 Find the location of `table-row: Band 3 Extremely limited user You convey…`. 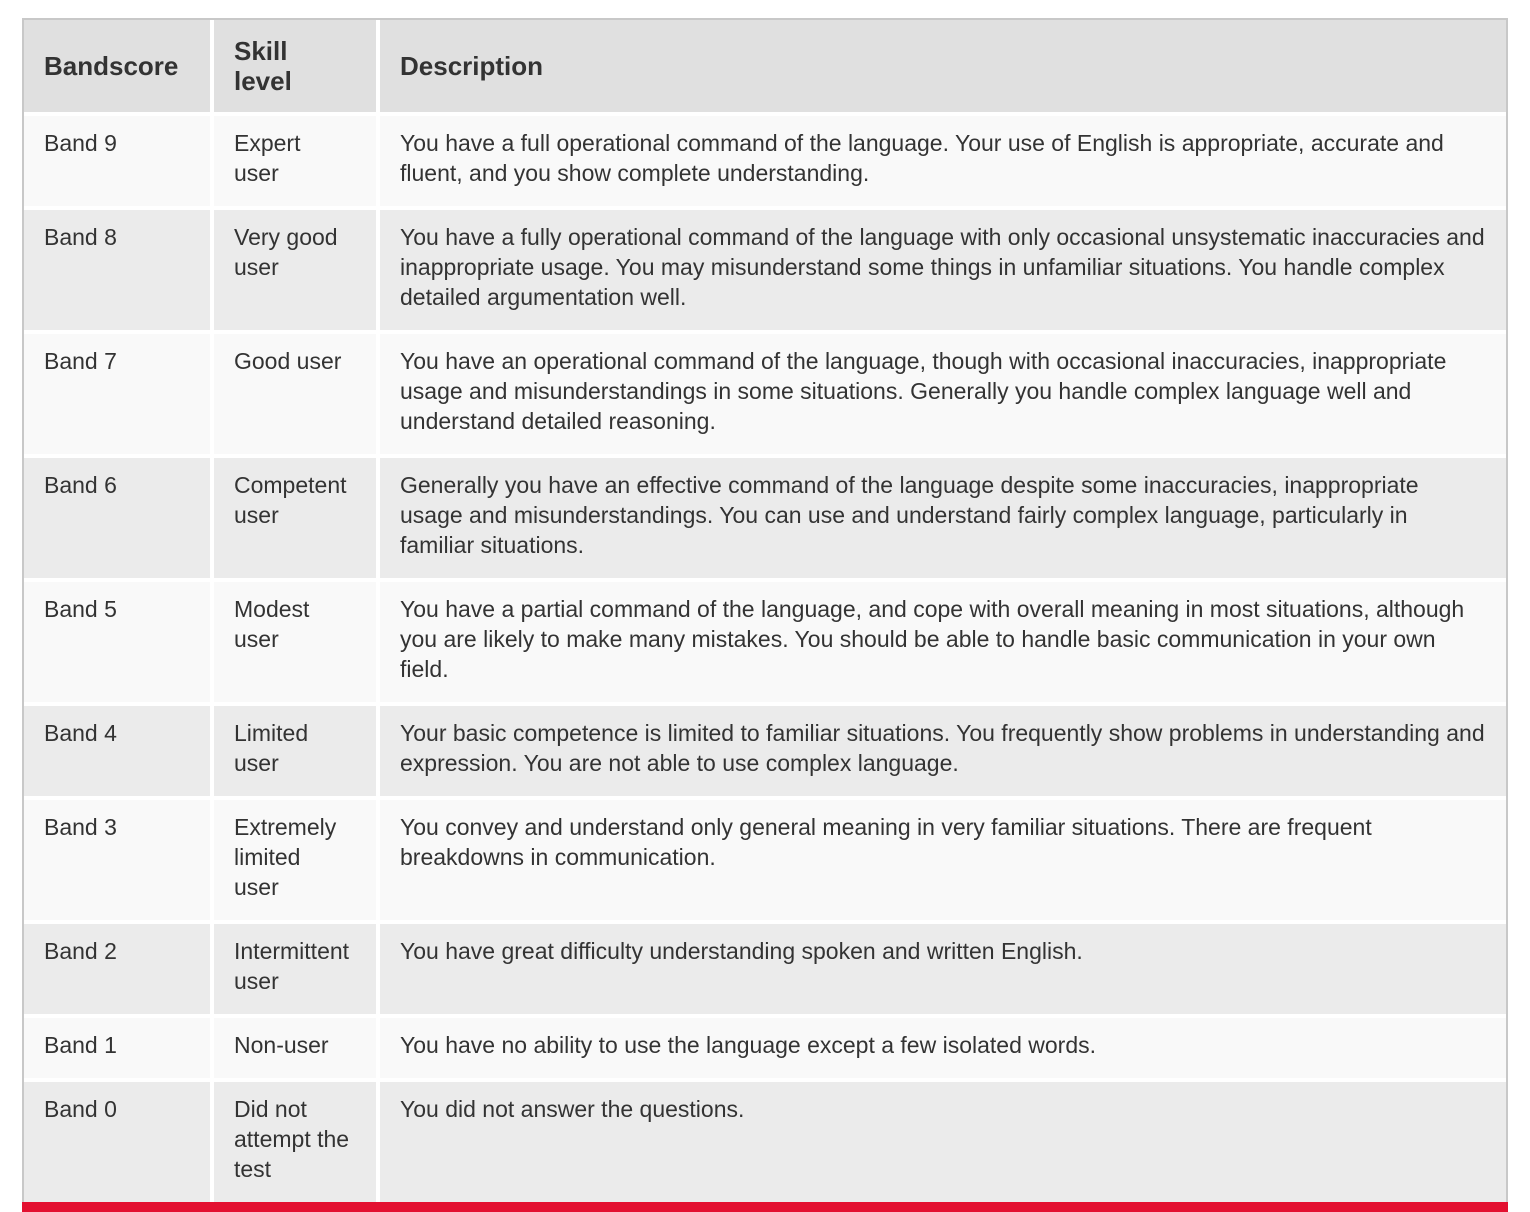

table-row: Band 3 Extremely limited user You convey… is located at coordinates (765, 862).